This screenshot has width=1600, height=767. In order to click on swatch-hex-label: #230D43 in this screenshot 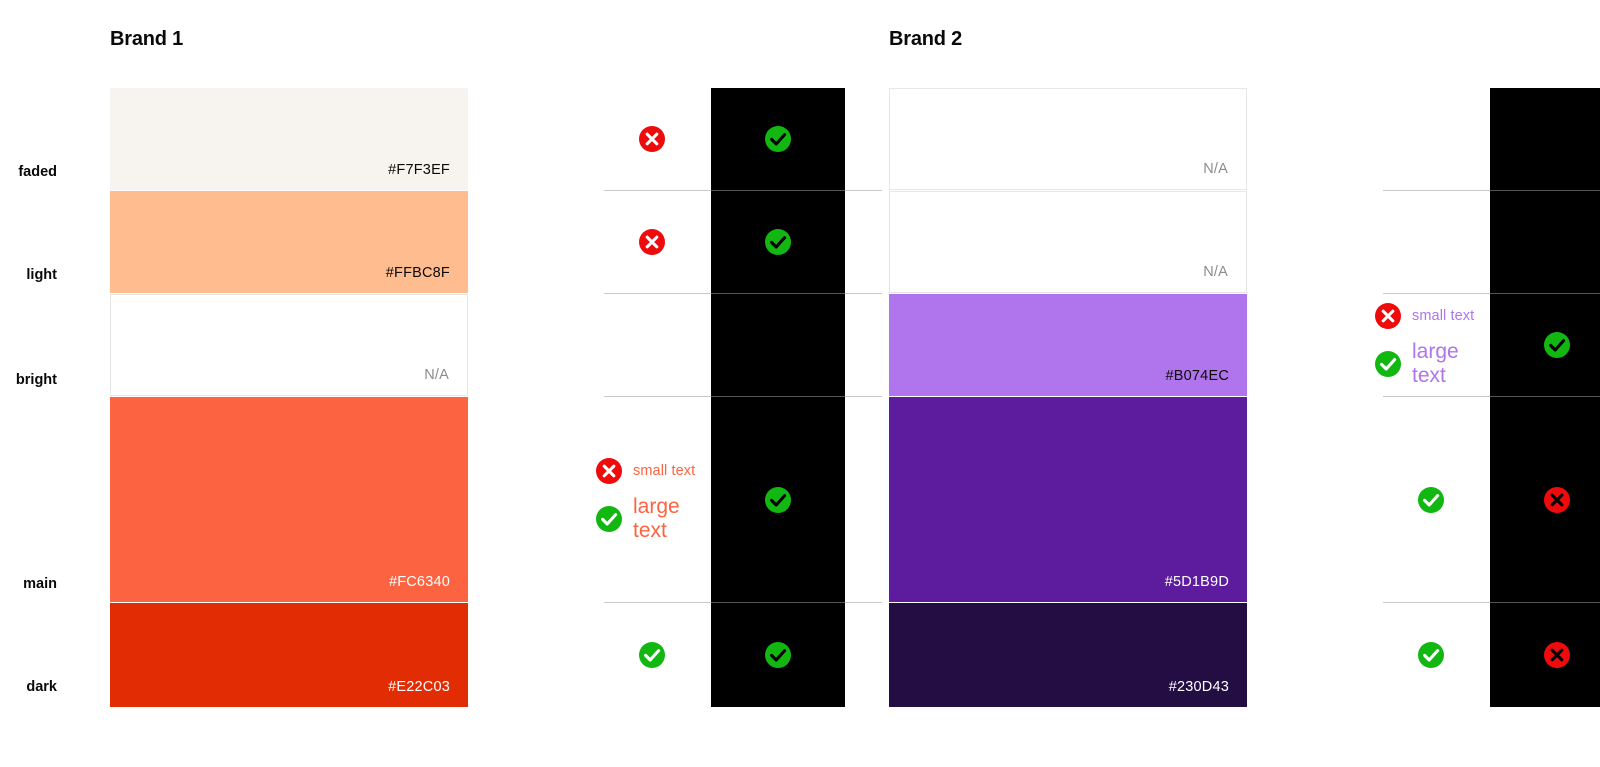, I will do `click(1198, 687)`.